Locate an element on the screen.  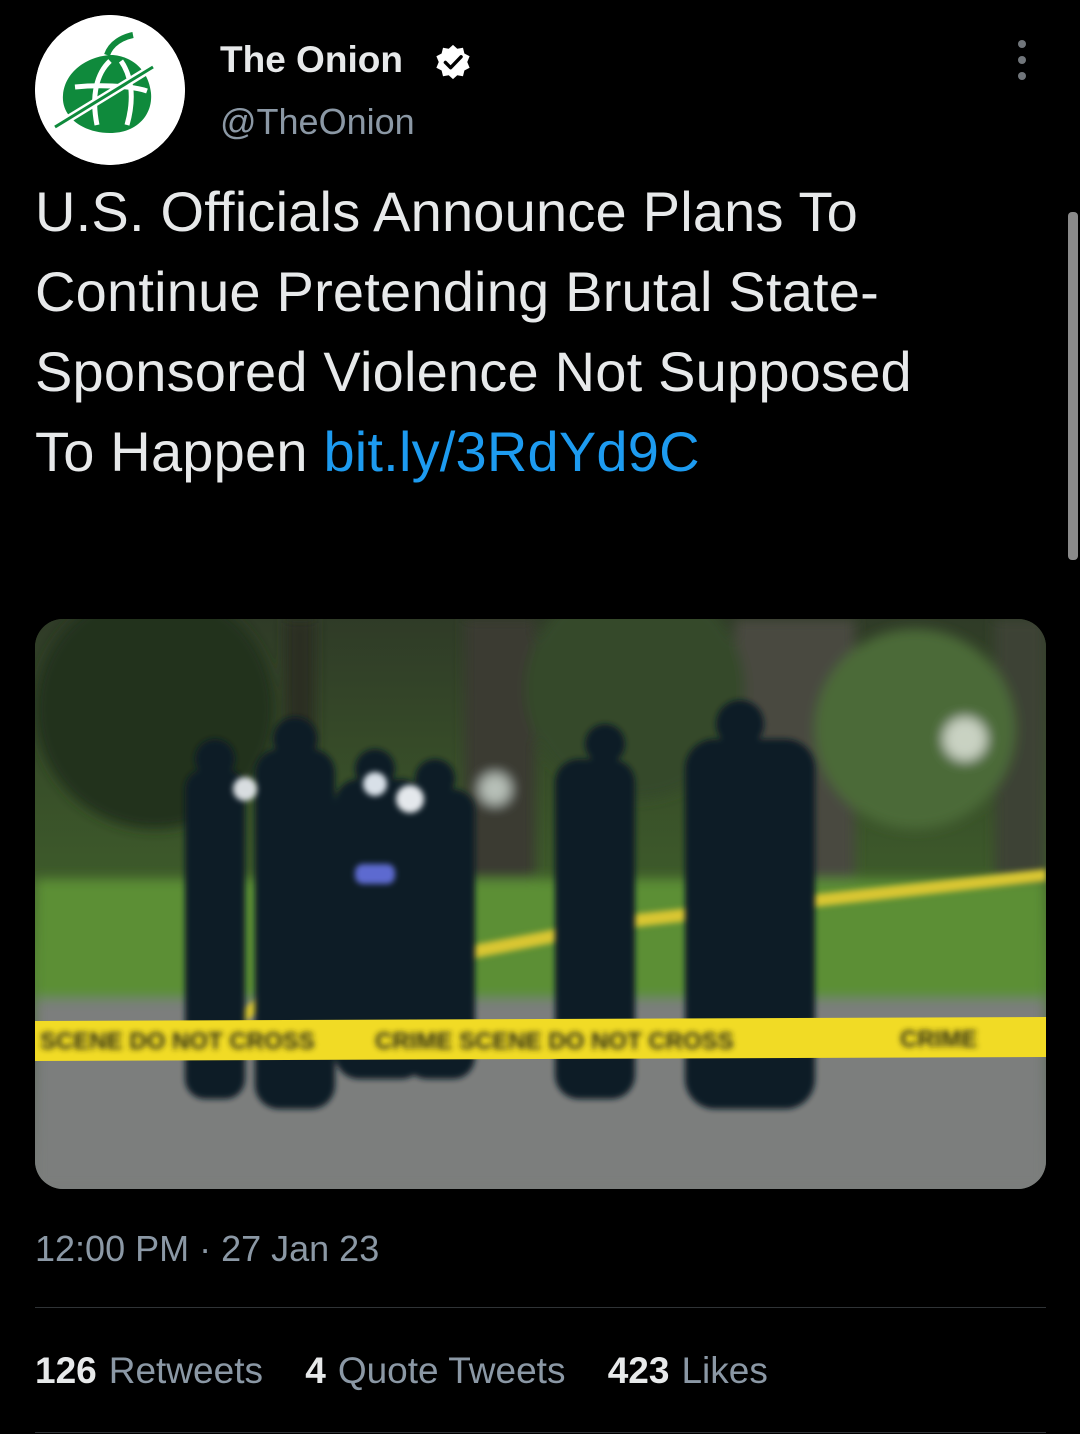
author-handle: @TheOnion is located at coordinates (317, 122).